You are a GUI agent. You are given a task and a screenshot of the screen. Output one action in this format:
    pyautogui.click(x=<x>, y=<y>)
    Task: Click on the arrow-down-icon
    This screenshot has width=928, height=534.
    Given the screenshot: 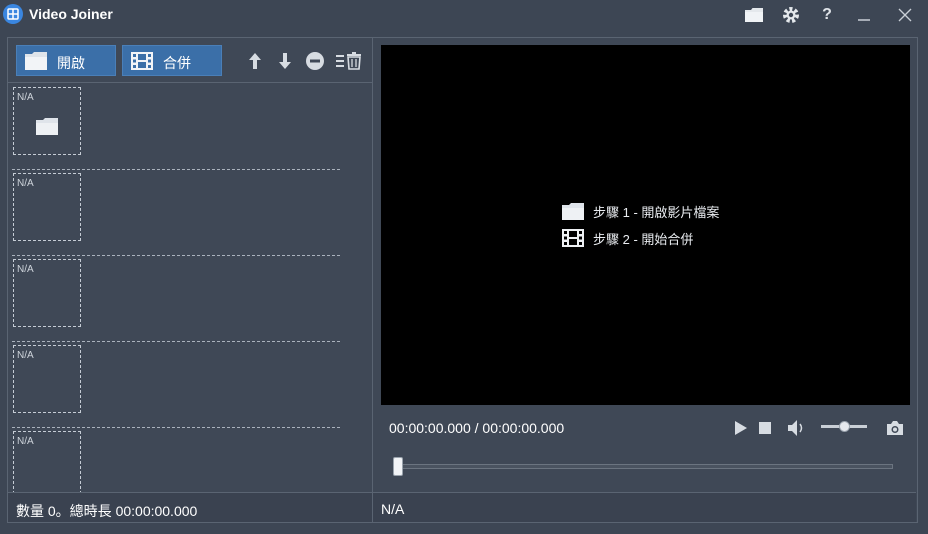 What is the action you would take?
    pyautogui.click(x=285, y=61)
    